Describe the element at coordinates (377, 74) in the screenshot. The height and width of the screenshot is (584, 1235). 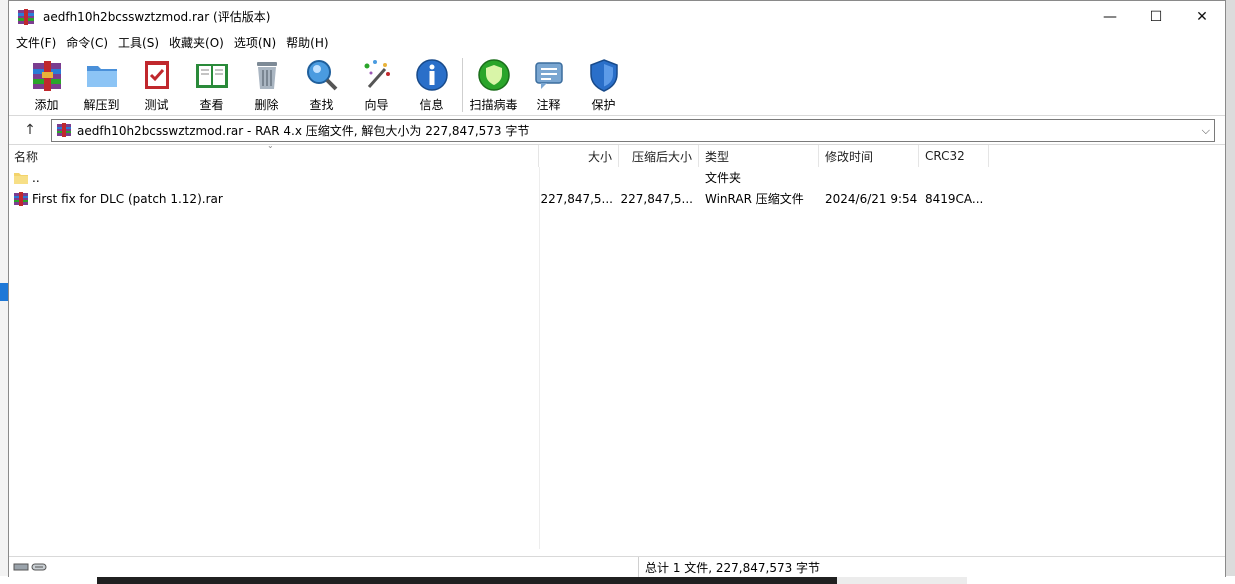
I see `magic-wand-icon` at that location.